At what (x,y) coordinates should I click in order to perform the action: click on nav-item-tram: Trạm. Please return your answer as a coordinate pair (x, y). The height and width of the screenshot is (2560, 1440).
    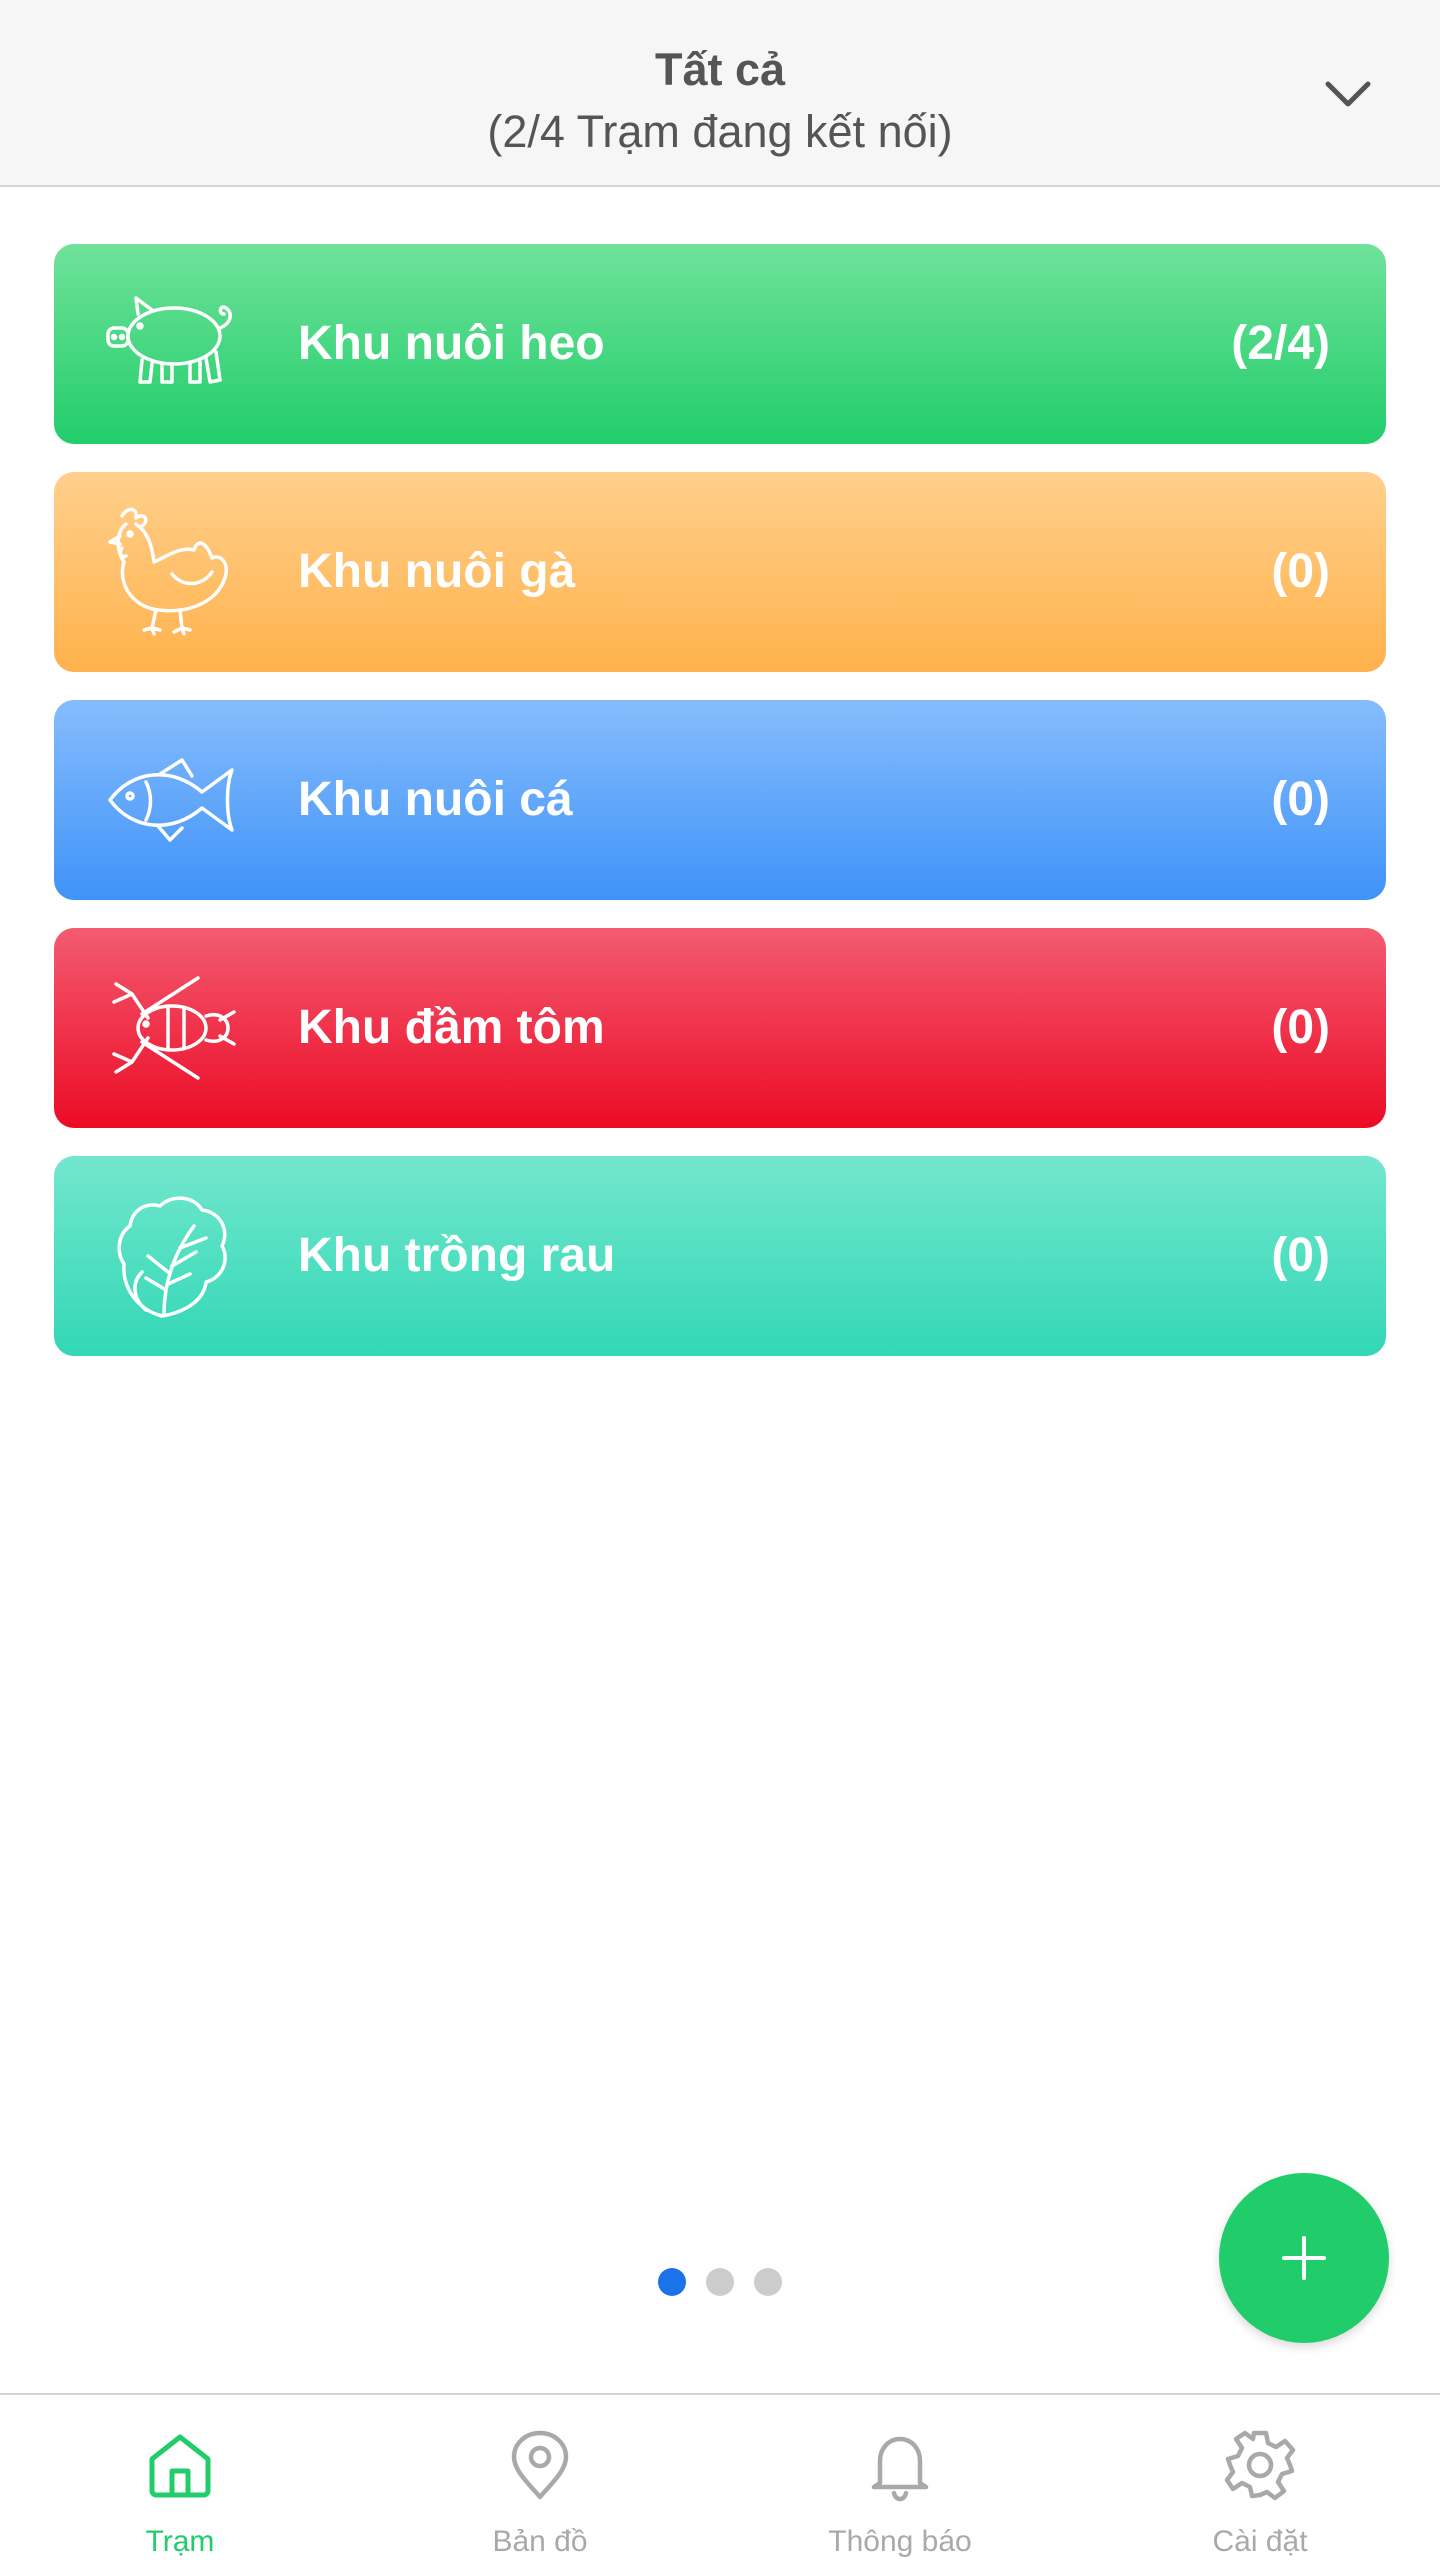
    Looking at the image, I should click on (180, 2477).